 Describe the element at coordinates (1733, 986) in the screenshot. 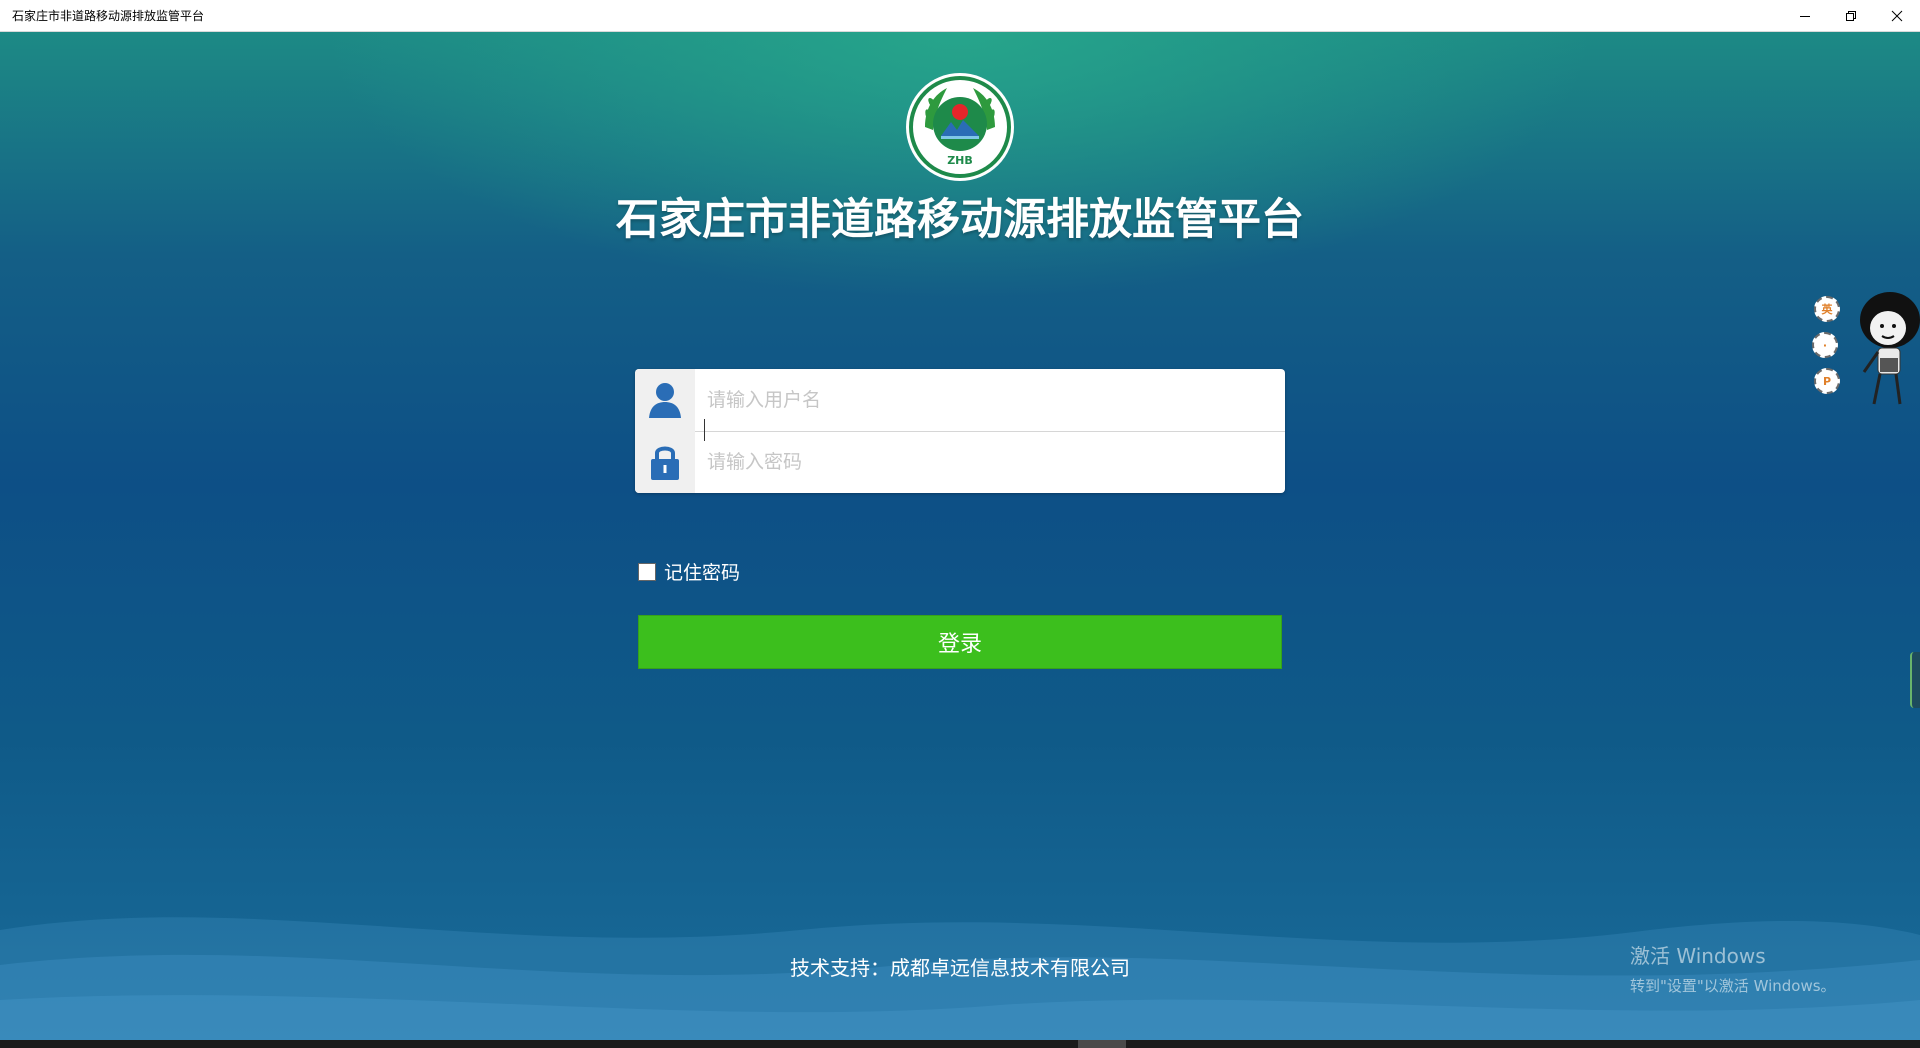

I see `watermark-line2: 转到"设置"以激活 Windows。` at that location.